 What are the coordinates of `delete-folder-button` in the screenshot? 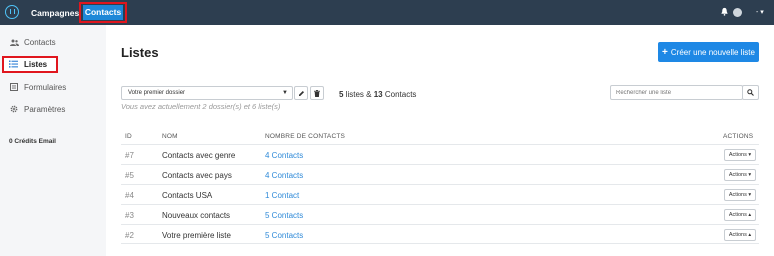 It's located at (317, 93).